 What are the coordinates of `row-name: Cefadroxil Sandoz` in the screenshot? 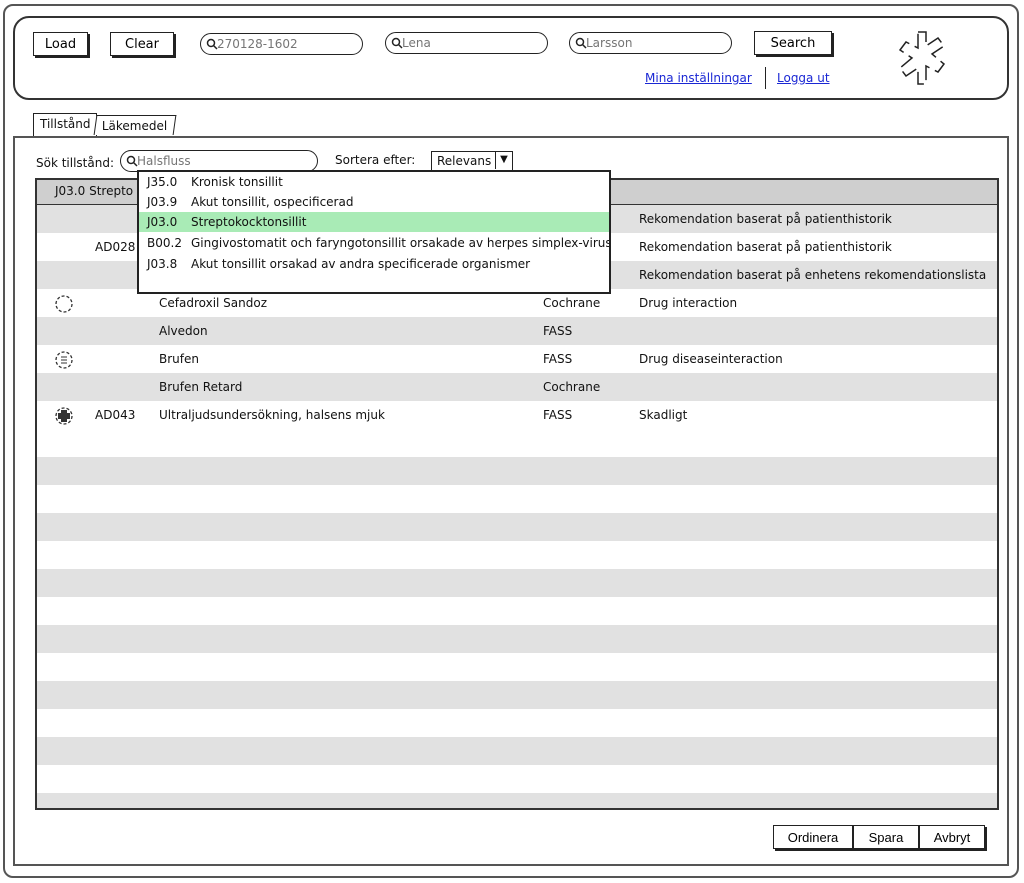 It's located at (213, 303).